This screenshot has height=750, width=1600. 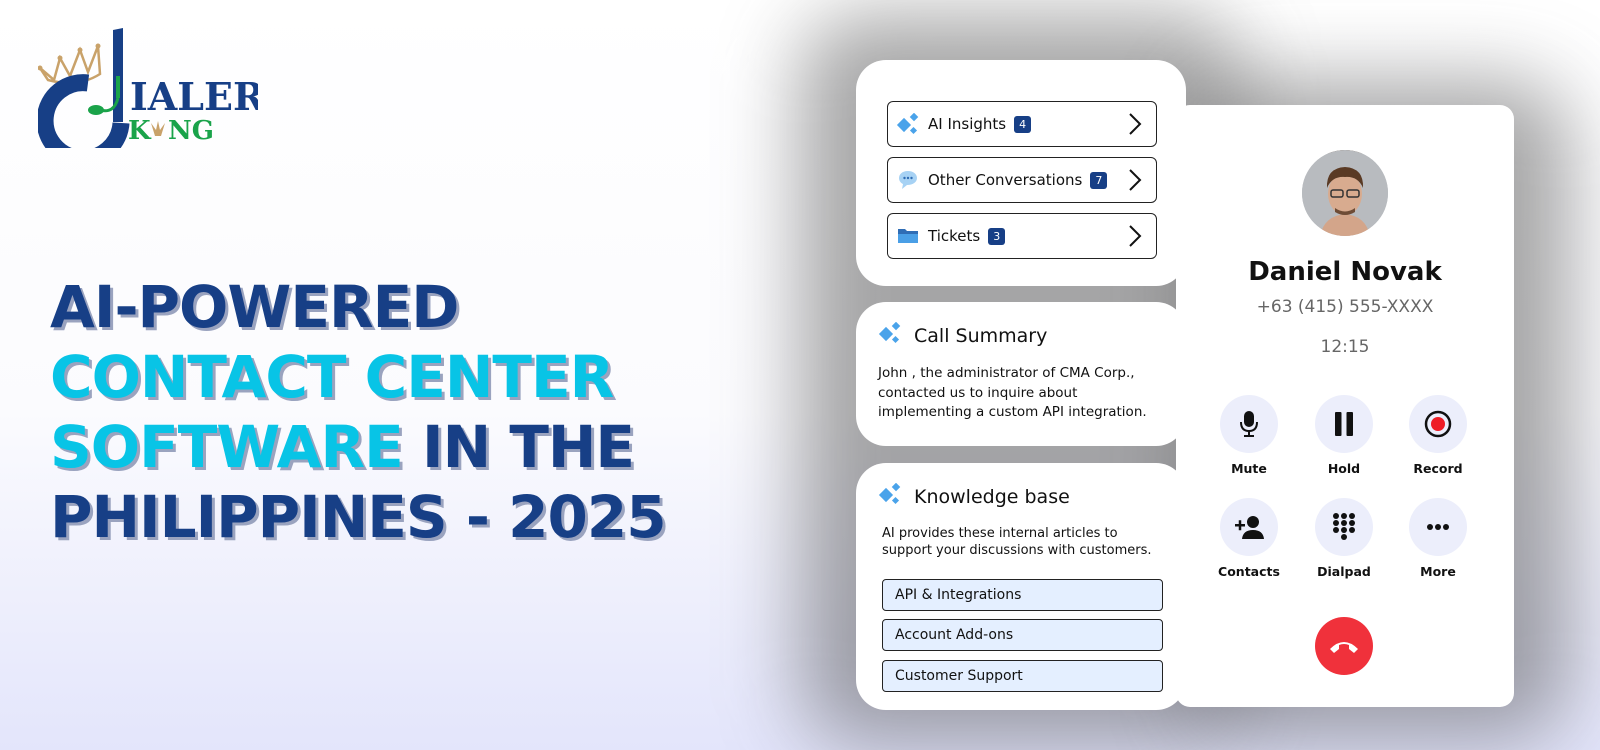 I want to click on caller-avatar, so click(x=1345, y=193).